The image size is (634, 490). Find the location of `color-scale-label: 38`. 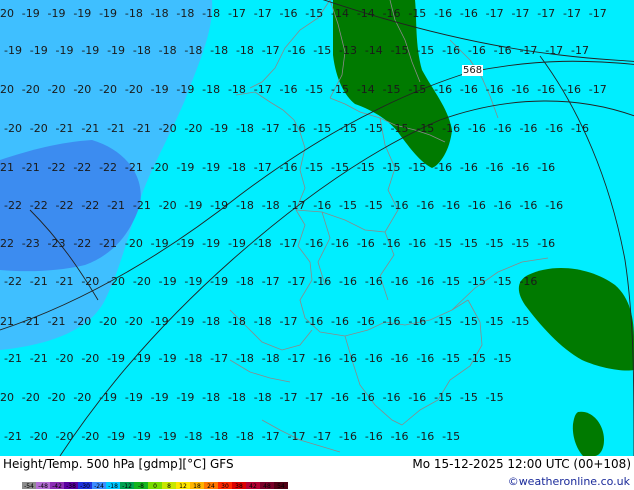

color-scale-label: 38 is located at coordinates (239, 486).